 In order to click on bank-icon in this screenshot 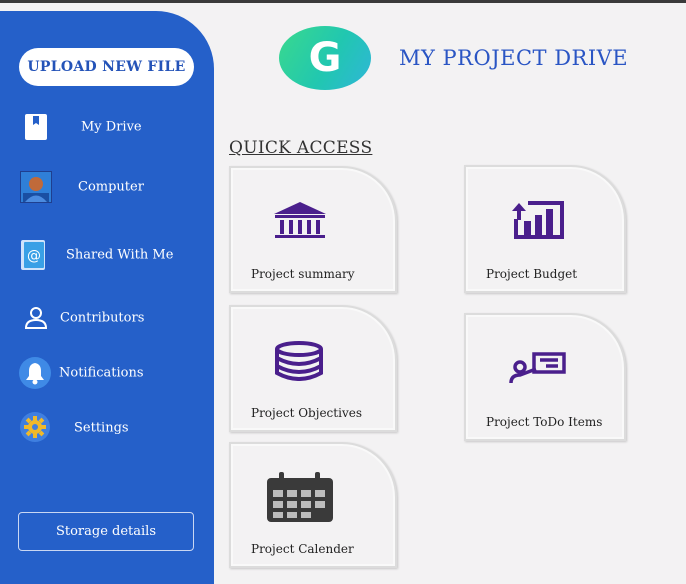, I will do `click(300, 222)`.